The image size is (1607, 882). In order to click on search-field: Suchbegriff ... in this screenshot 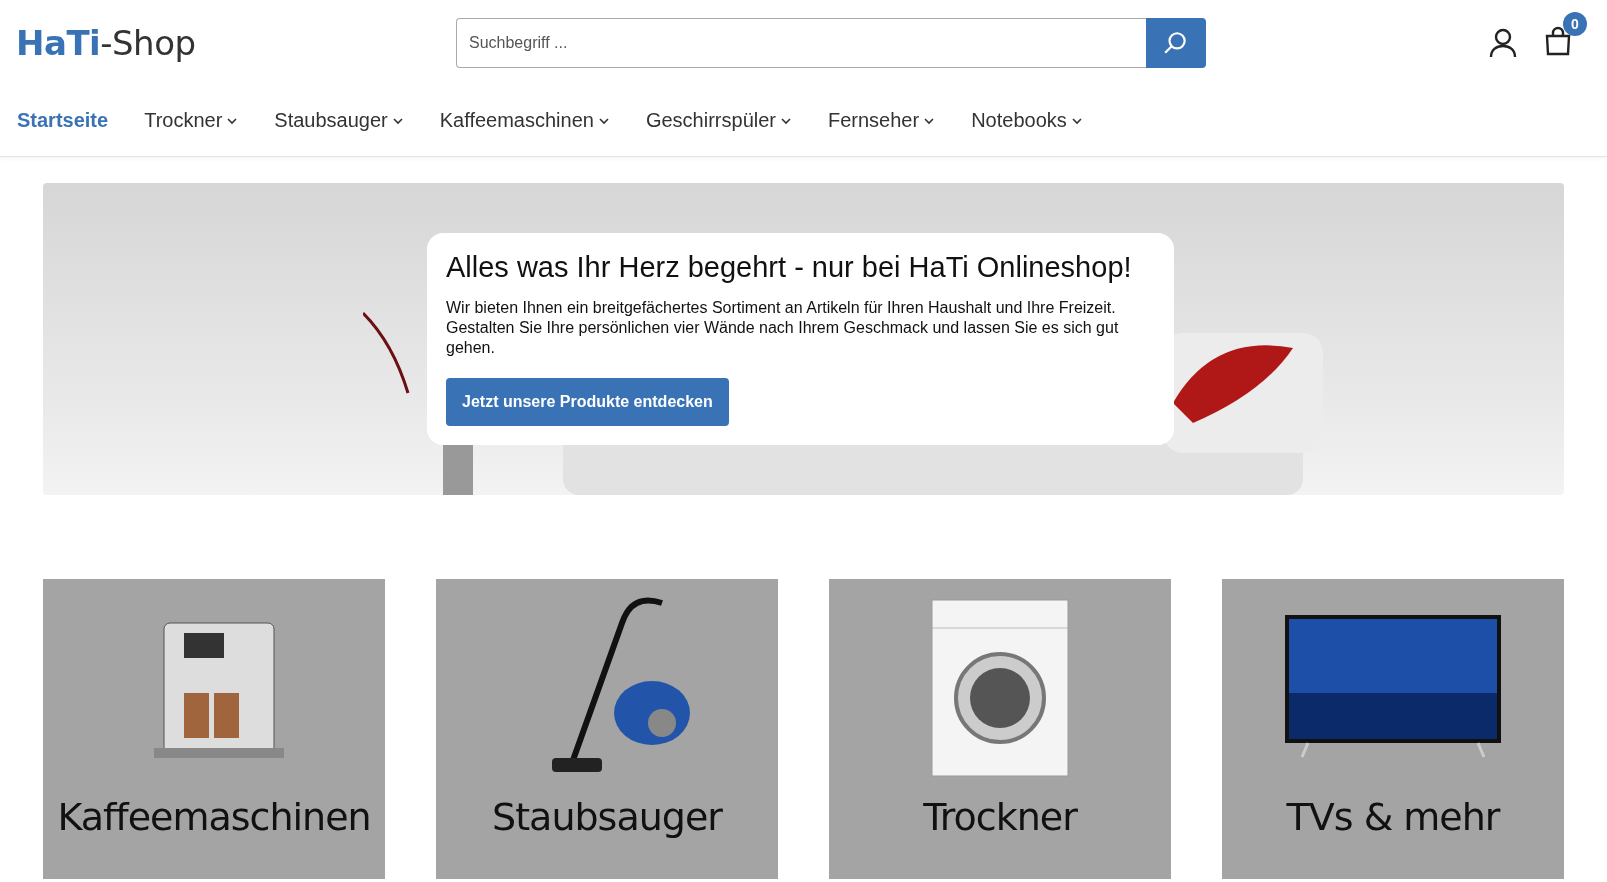, I will do `click(801, 42)`.